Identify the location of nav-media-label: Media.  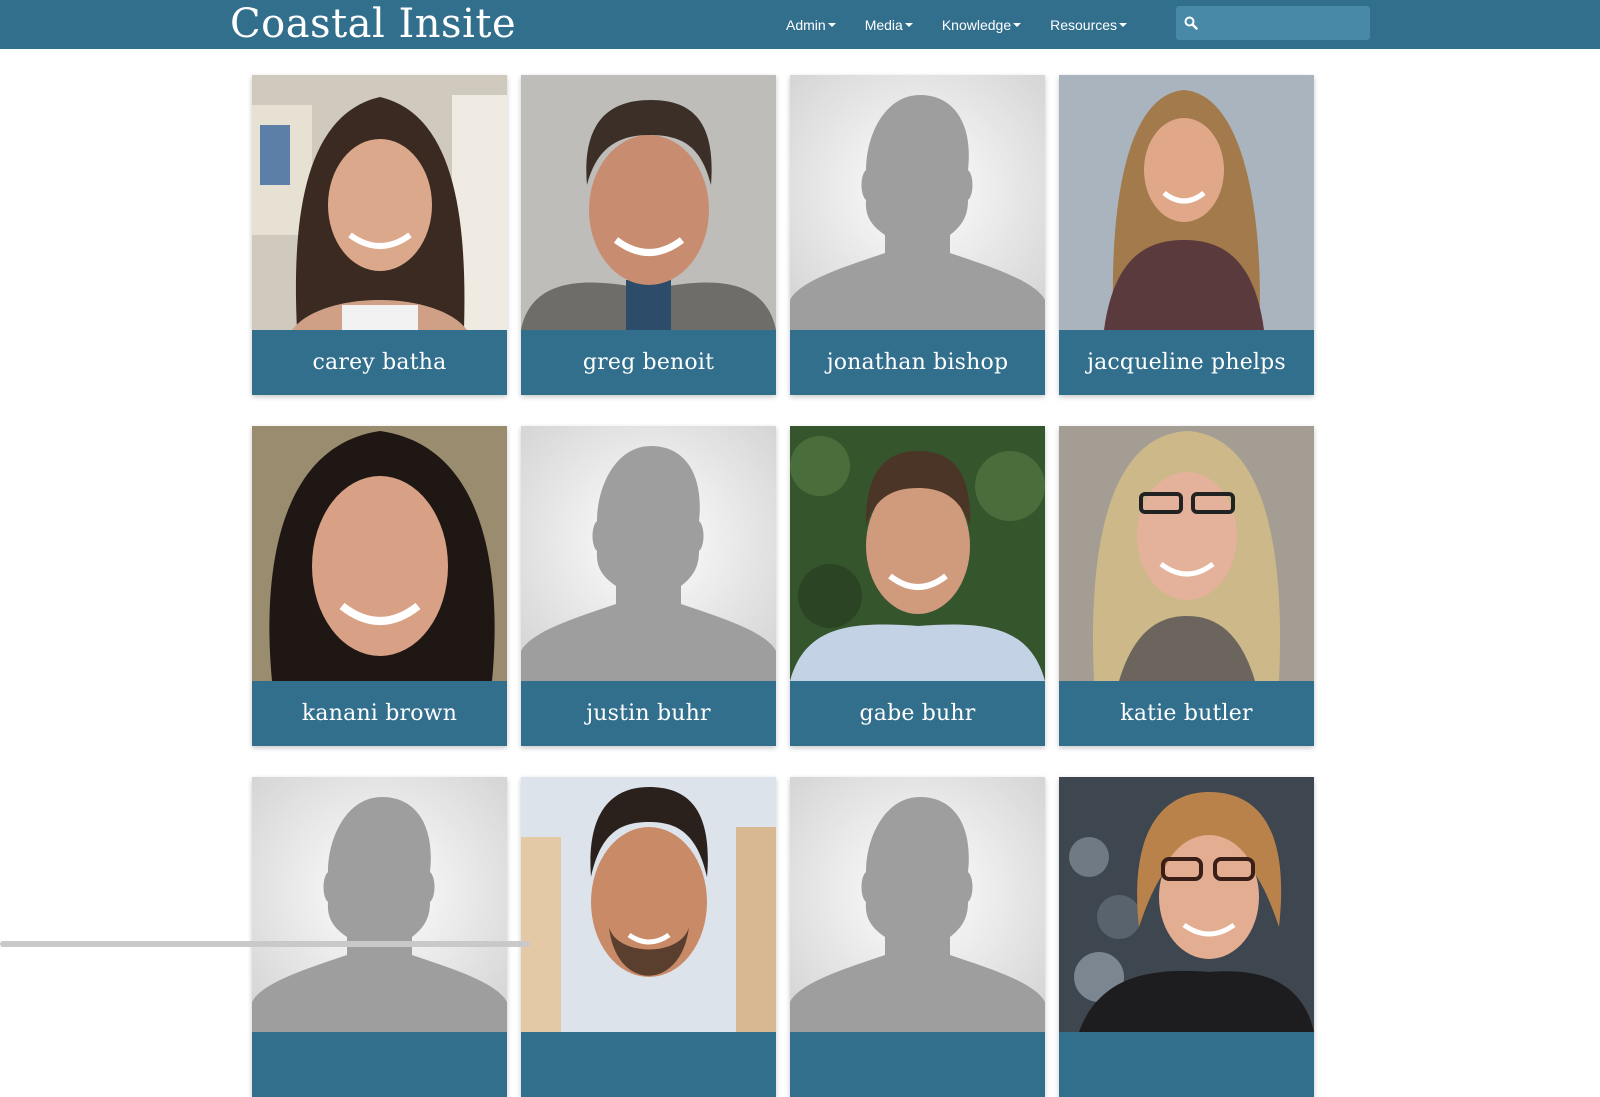
(883, 24).